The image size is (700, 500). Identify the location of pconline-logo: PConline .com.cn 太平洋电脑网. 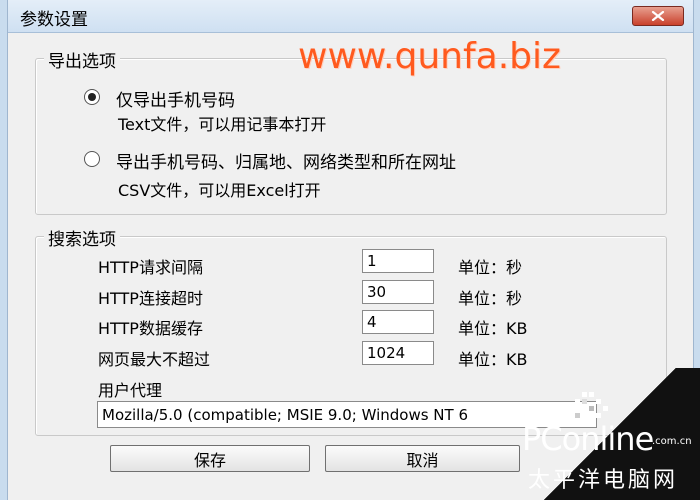
(610, 434).